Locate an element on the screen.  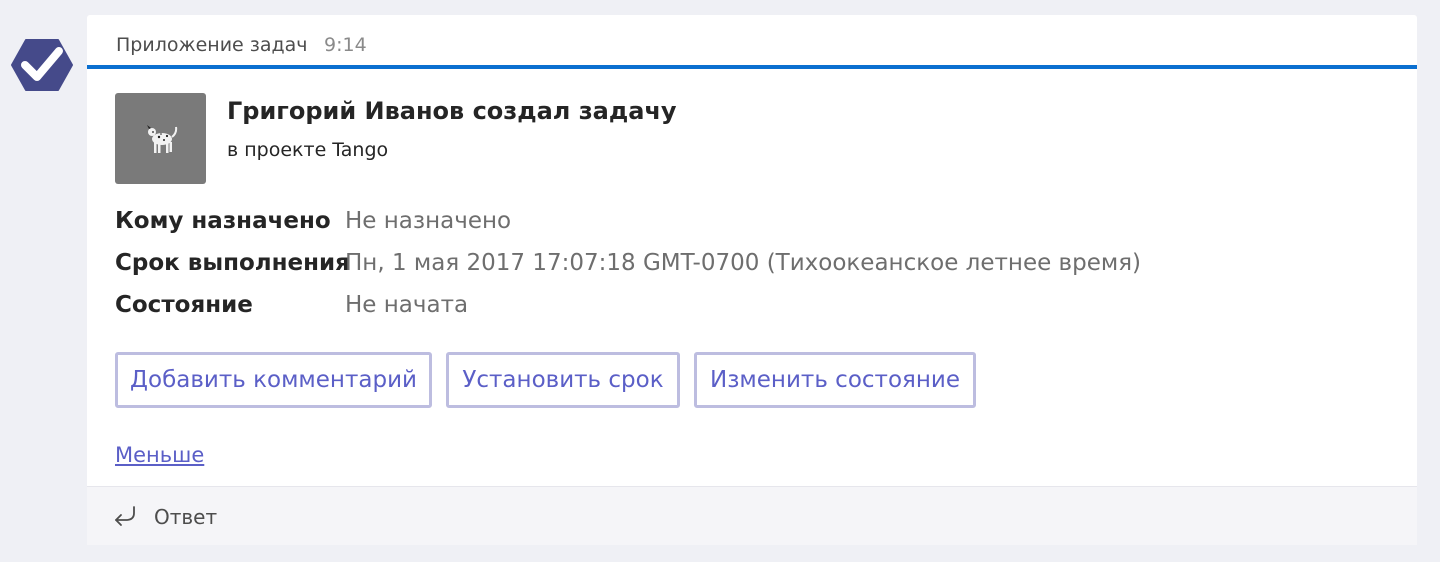
show-less-link: Меньше is located at coordinates (159, 455).